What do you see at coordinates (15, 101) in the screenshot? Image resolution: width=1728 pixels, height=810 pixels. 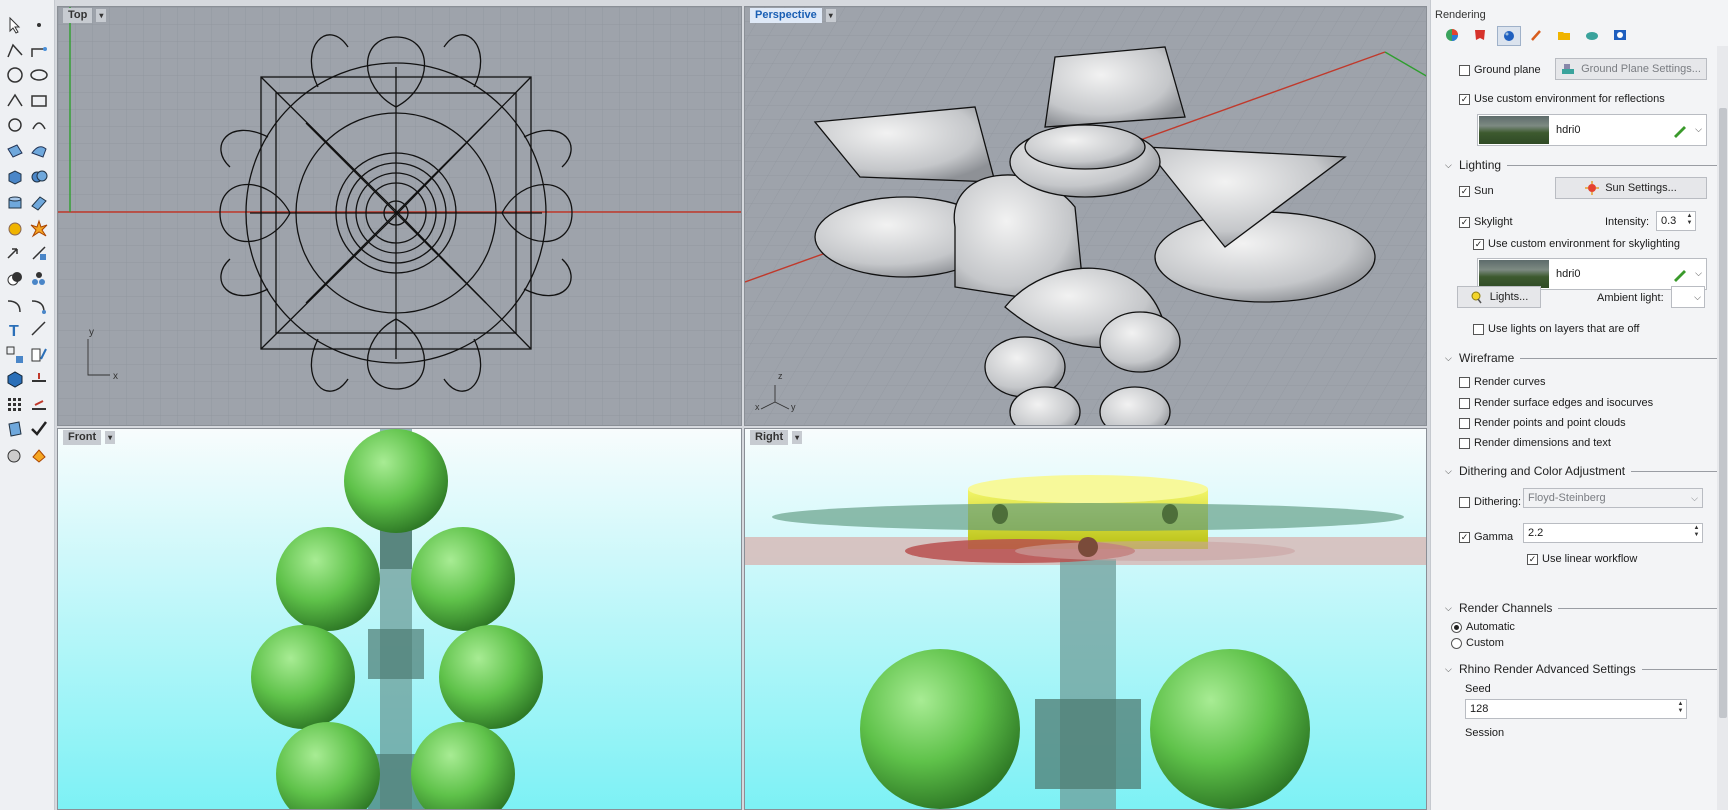 I see `arc-icon` at bounding box center [15, 101].